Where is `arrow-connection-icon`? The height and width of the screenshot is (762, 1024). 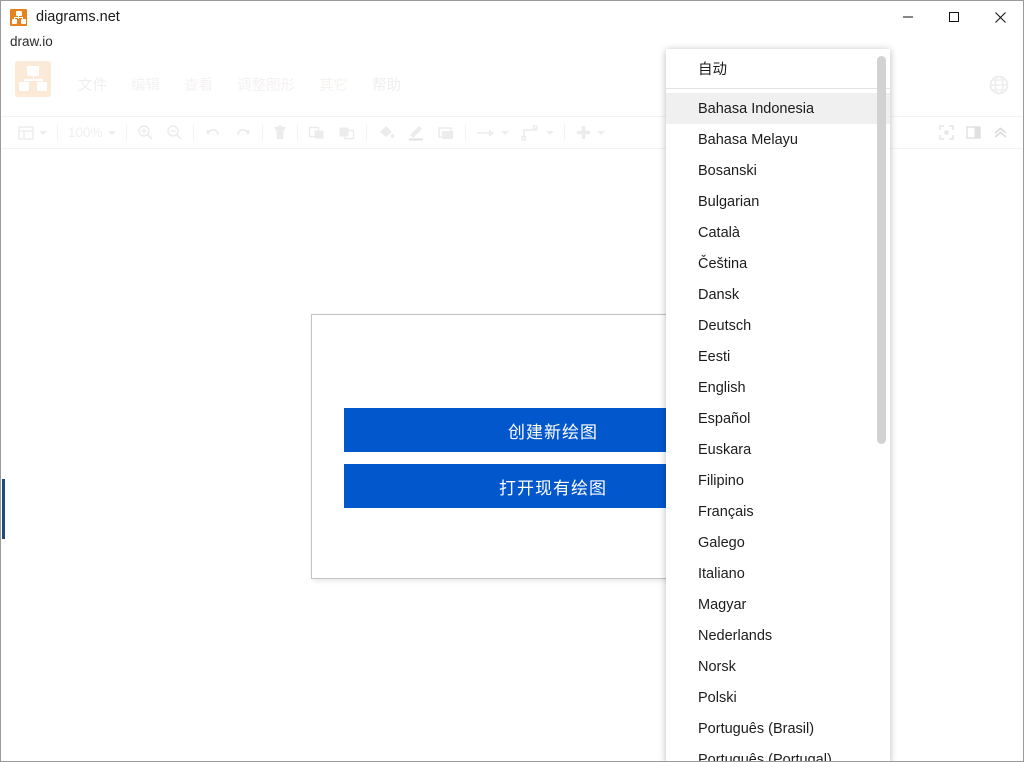
arrow-connection-icon is located at coordinates (485, 132).